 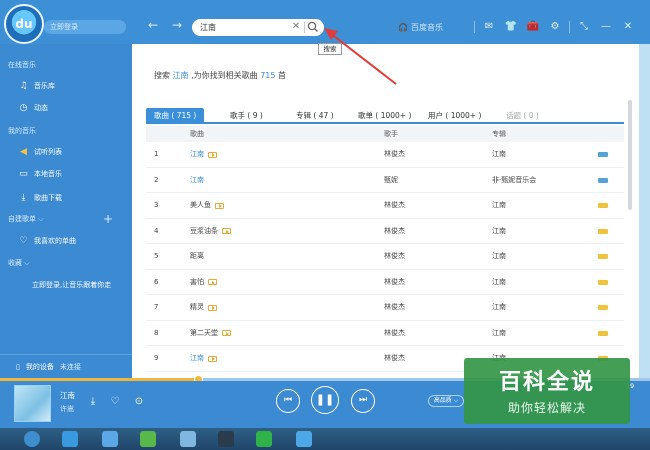 What do you see at coordinates (489, 27) in the screenshot?
I see `mail-icon: ✉` at bounding box center [489, 27].